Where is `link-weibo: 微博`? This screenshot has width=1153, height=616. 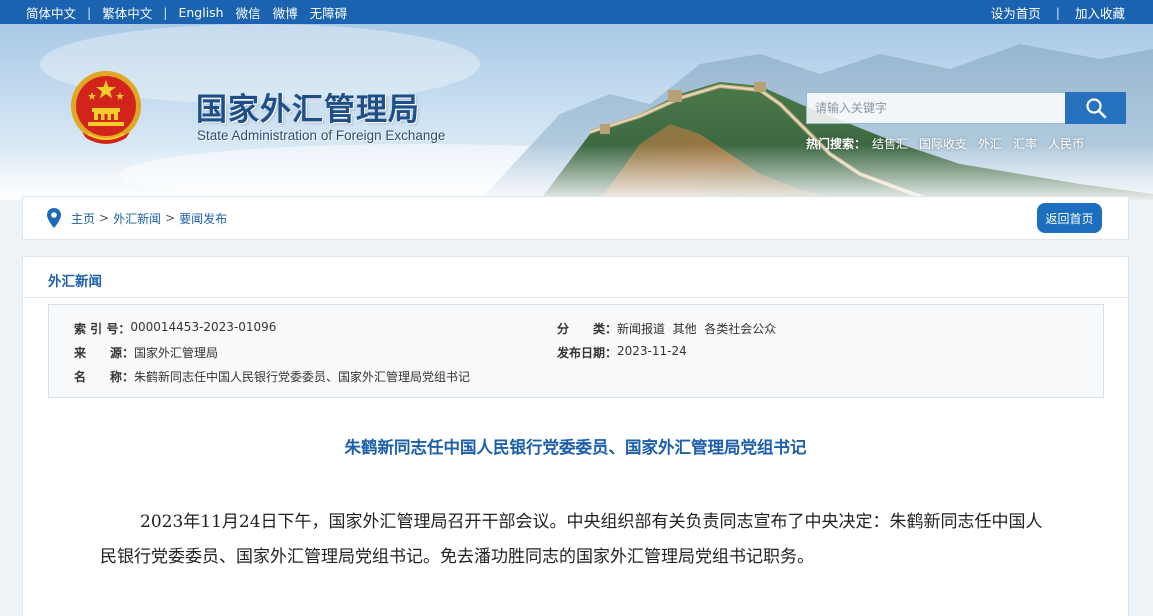
link-weibo: 微博 is located at coordinates (285, 12).